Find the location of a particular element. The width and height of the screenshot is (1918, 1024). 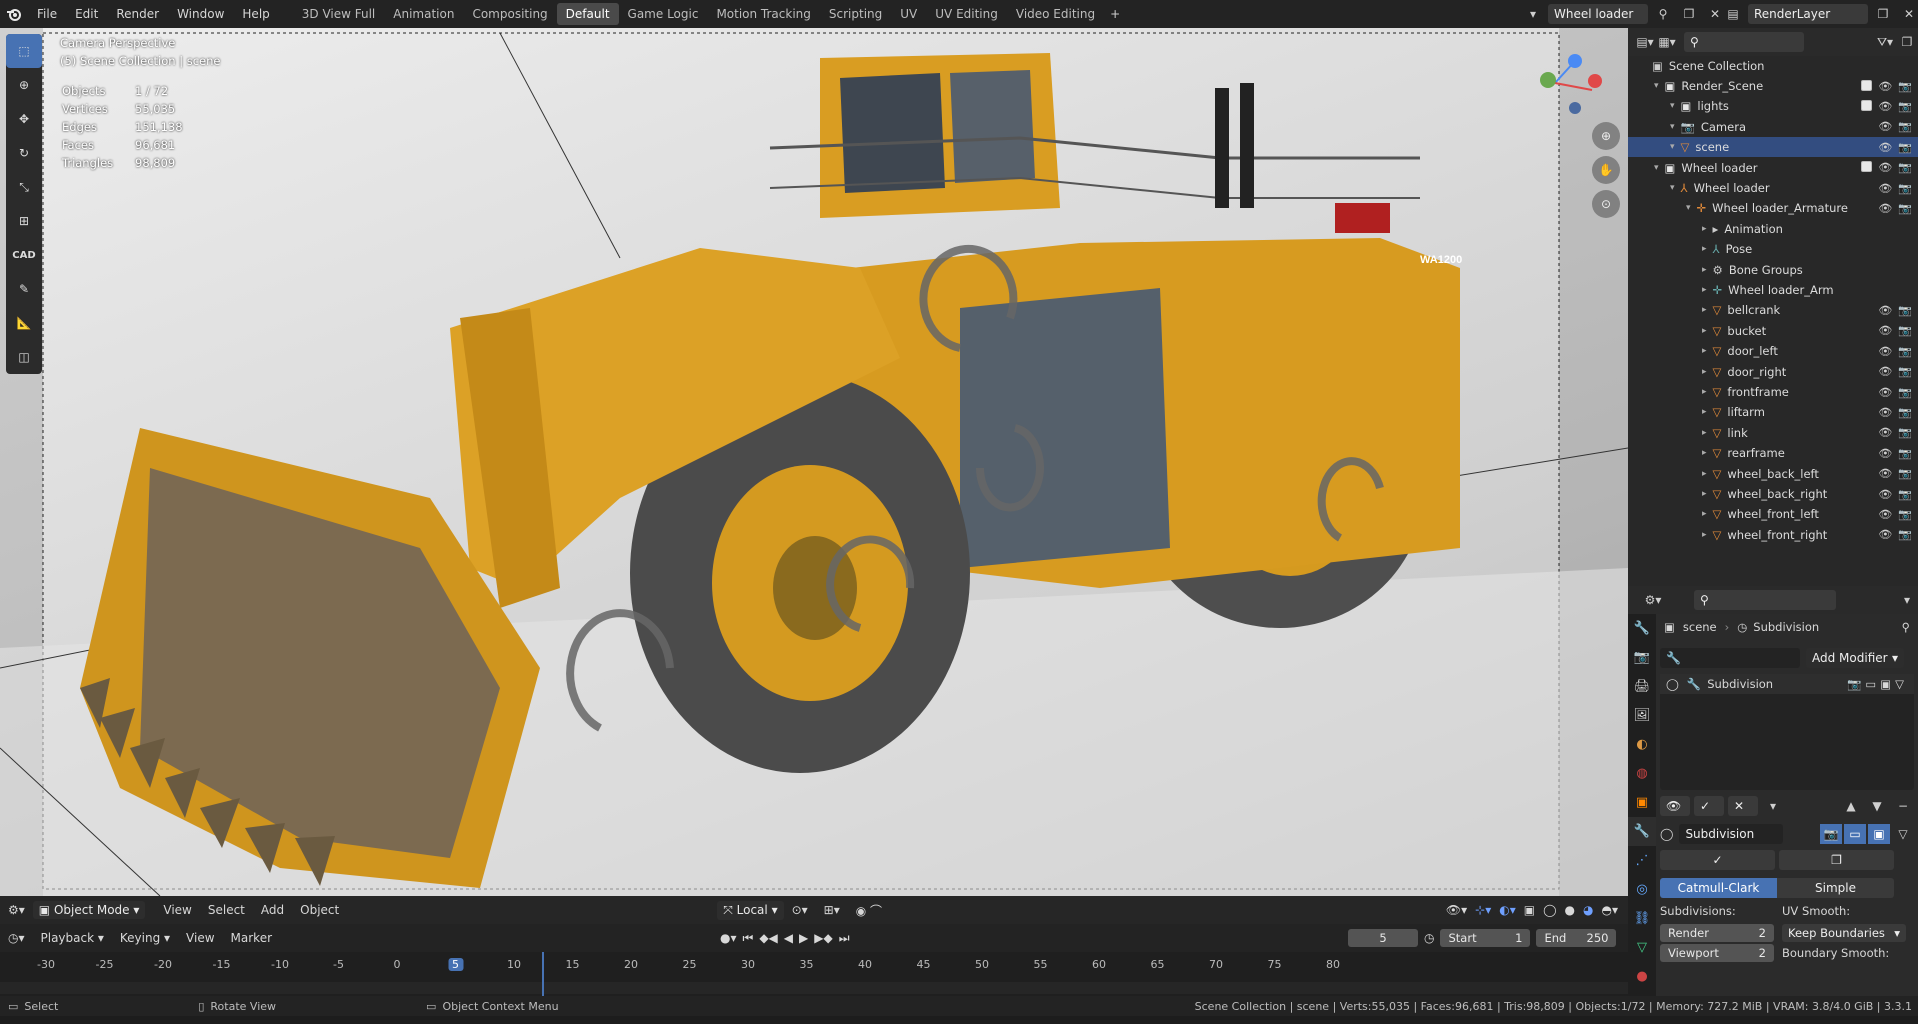

outliner-row: ▸ ▽ wheel_back_right 👁 📷 is located at coordinates (1773, 494).